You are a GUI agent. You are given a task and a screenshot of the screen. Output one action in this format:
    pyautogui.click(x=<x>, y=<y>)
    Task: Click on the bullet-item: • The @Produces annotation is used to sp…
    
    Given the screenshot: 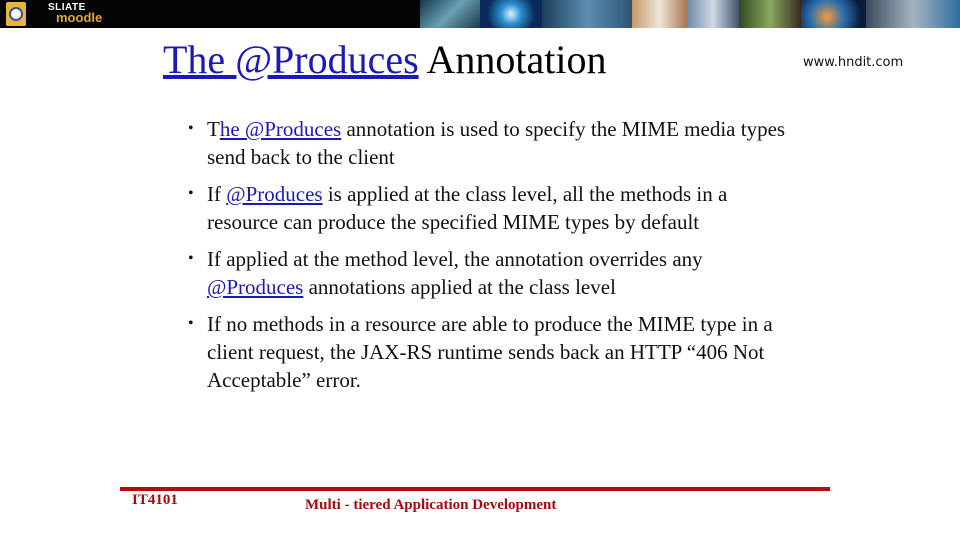 What is the action you would take?
    pyautogui.click(x=488, y=143)
    